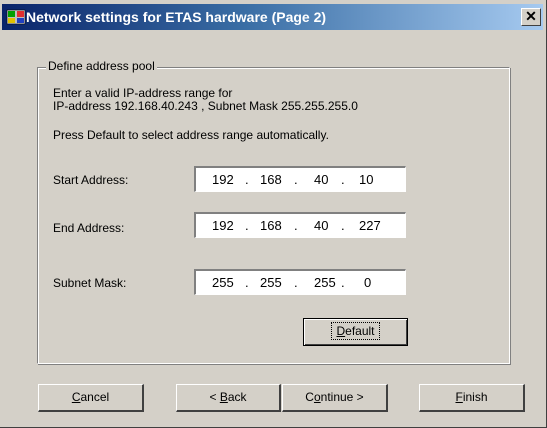 The width and height of the screenshot is (547, 428). Describe the element at coordinates (370, 225) in the screenshot. I see `octet-4: 227` at that location.